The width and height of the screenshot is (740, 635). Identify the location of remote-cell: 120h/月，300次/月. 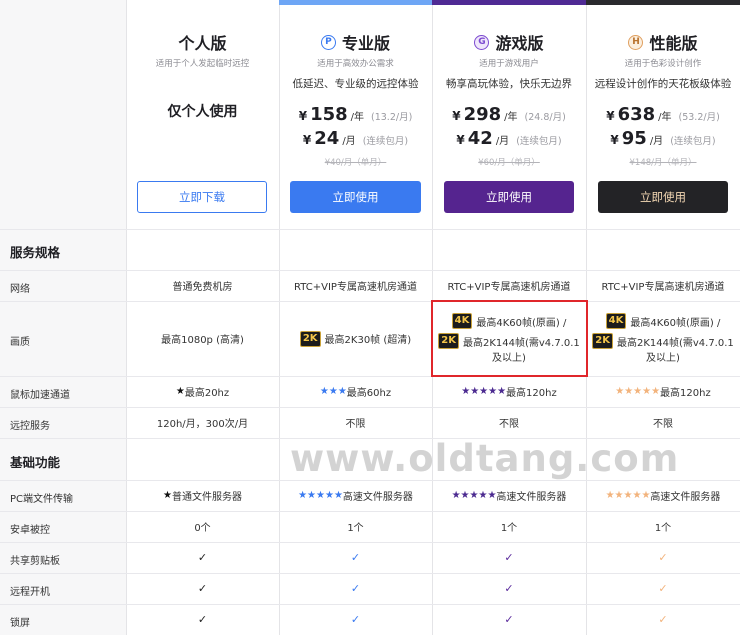
(202, 424).